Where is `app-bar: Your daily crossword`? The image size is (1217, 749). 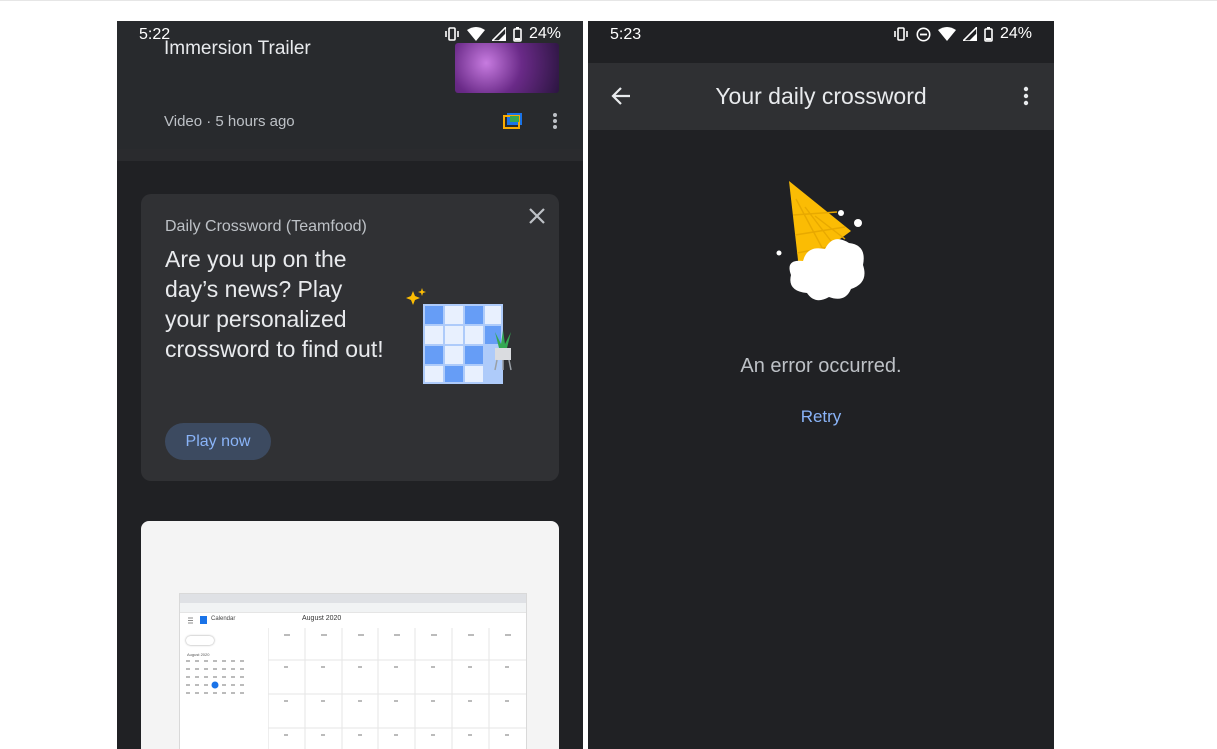
app-bar: Your daily crossword is located at coordinates (821, 96).